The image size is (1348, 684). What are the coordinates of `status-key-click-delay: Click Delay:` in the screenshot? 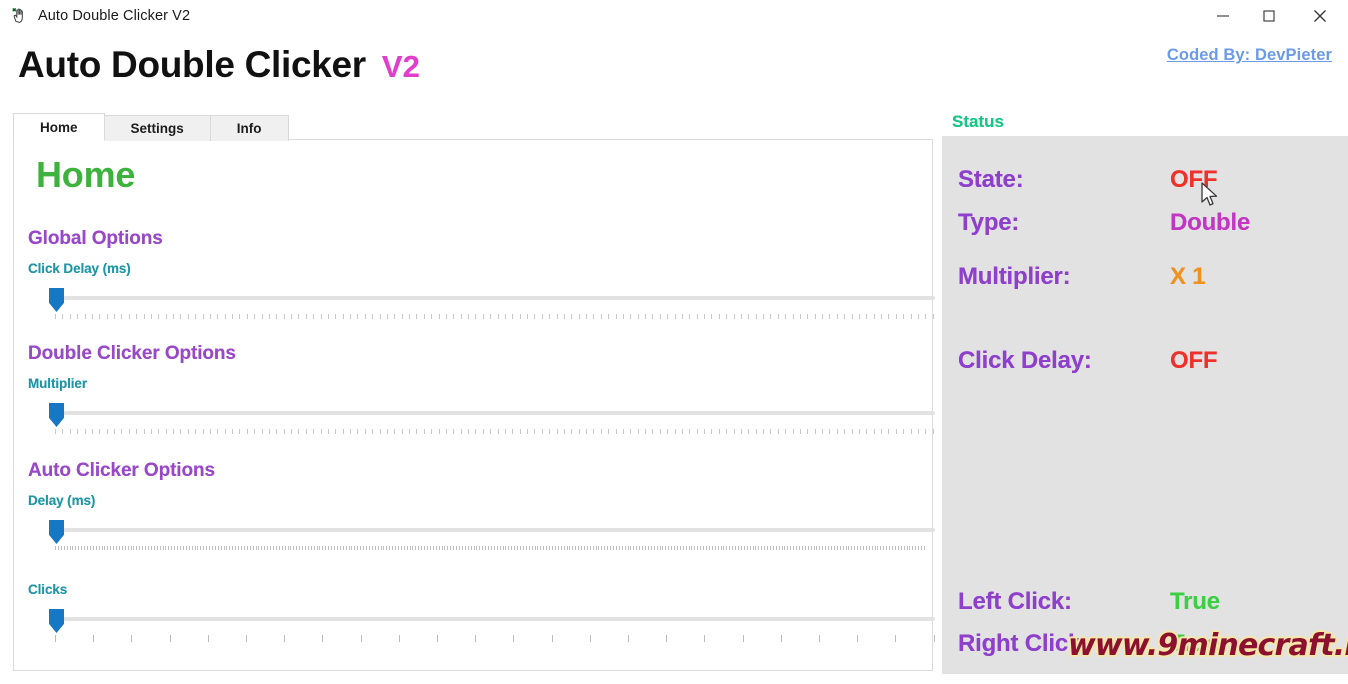 It's located at (1064, 361).